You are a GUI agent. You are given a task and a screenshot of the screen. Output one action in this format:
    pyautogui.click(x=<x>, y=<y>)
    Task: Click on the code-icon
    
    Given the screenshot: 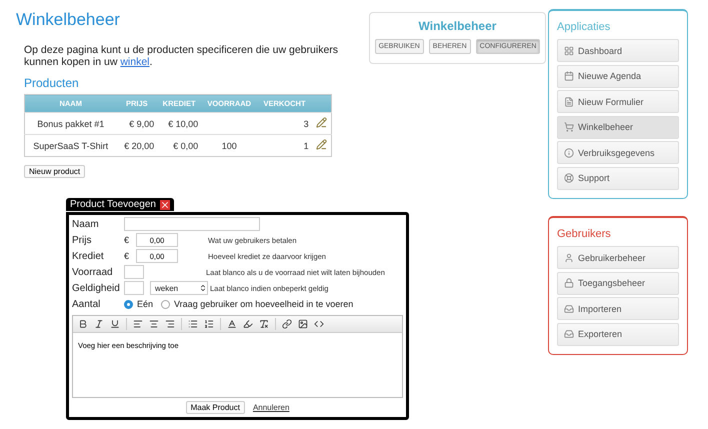 What is the action you would take?
    pyautogui.click(x=319, y=324)
    